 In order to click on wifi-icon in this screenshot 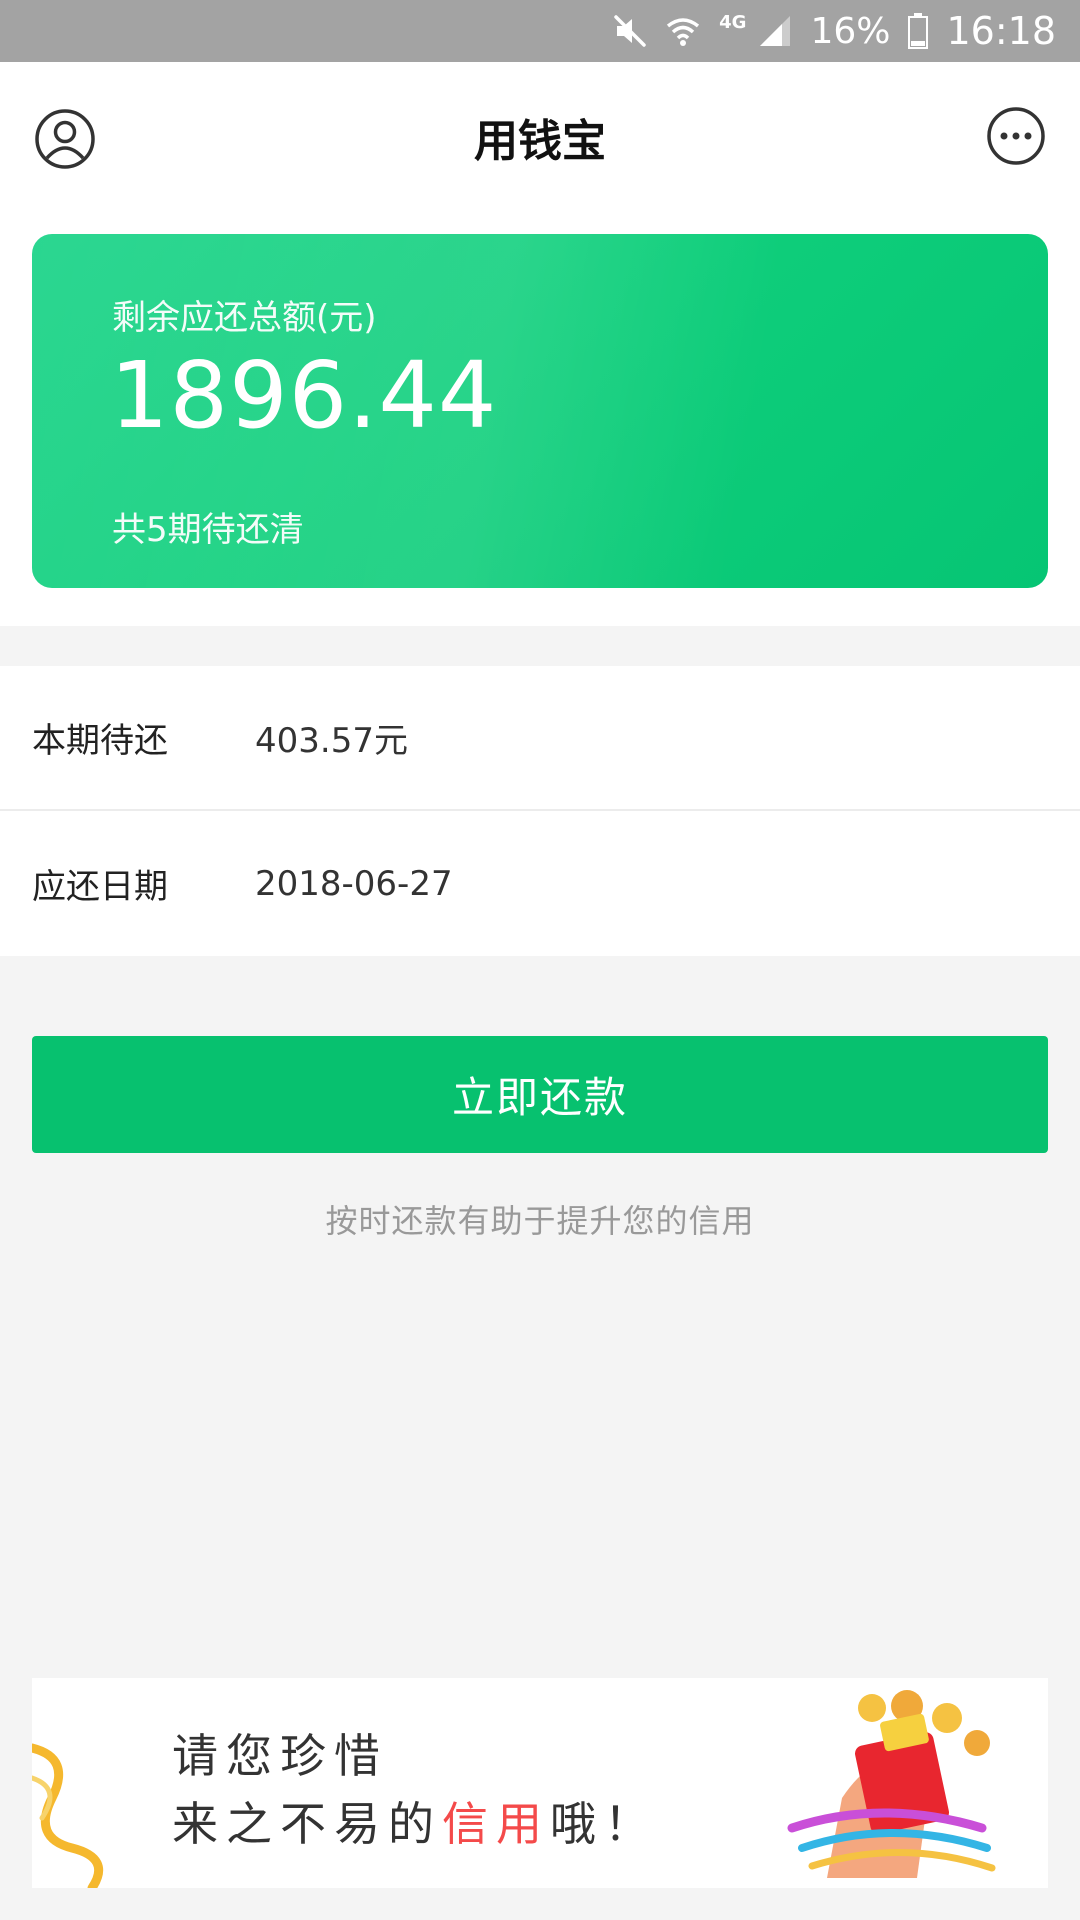, I will do `click(683, 31)`.